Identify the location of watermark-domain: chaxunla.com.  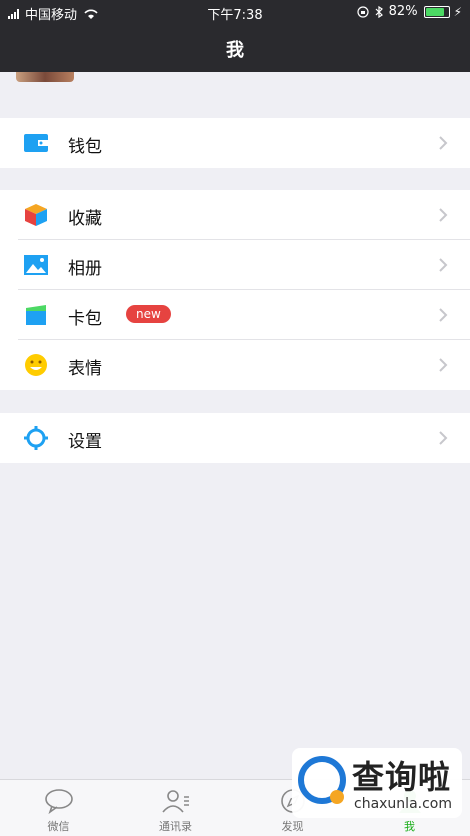
(403, 804).